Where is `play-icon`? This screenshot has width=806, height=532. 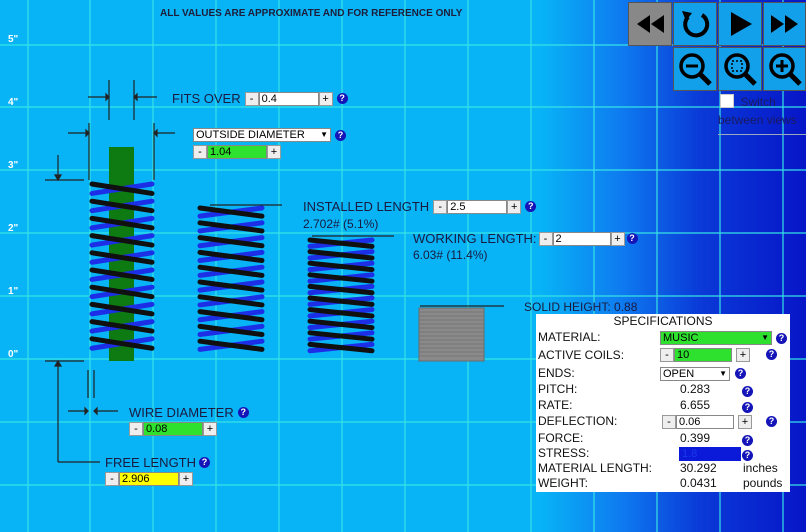
play-icon is located at coordinates (741, 24).